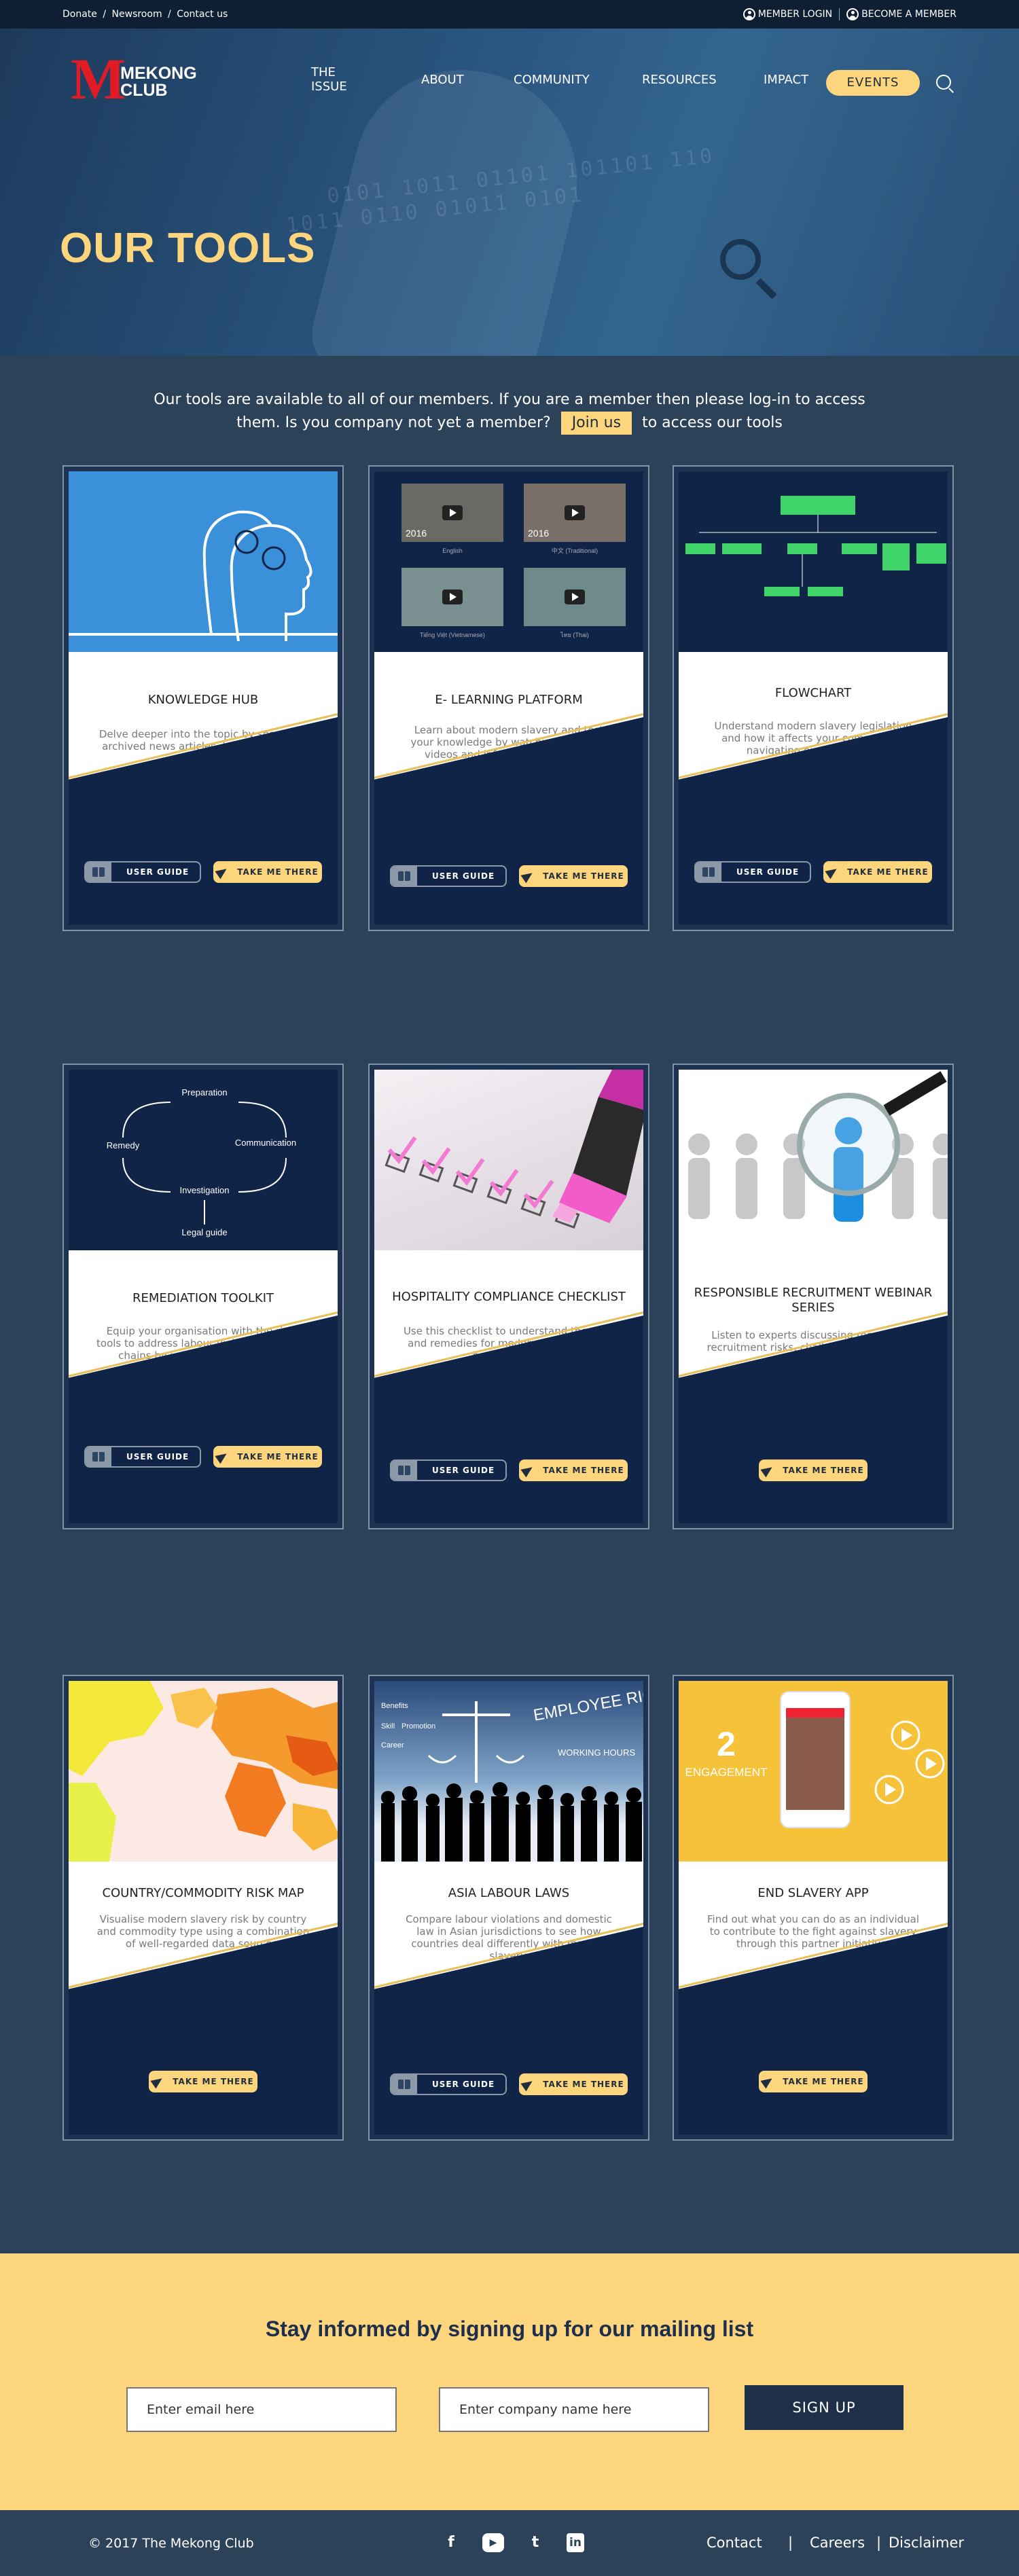 The image size is (1019, 2576). I want to click on world-risk-map, so click(203, 1771).